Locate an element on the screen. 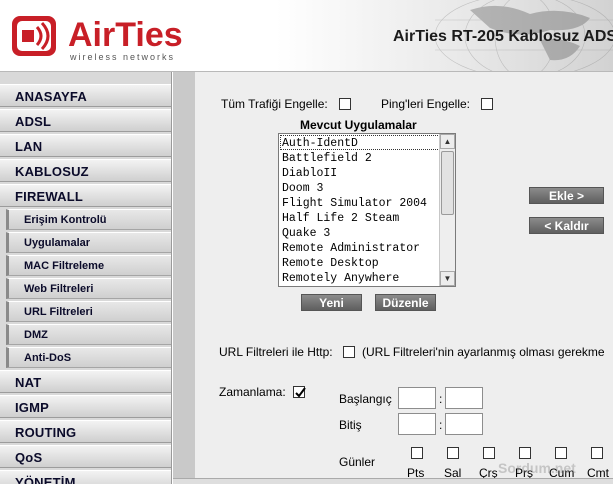  nav-sub-mac-filtreleme: MAC Filtreleme is located at coordinates (88, 265).